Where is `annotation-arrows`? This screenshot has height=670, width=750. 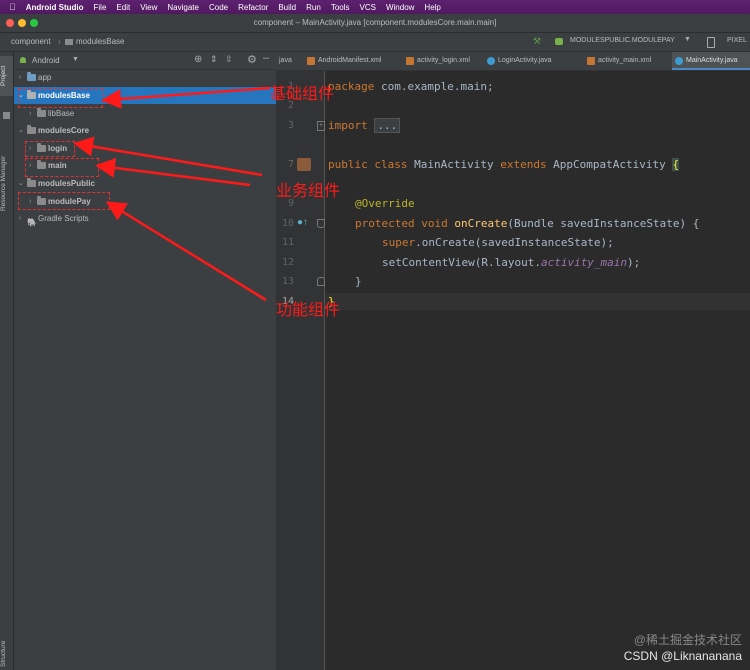
annotation-arrows is located at coordinates (172, 194).